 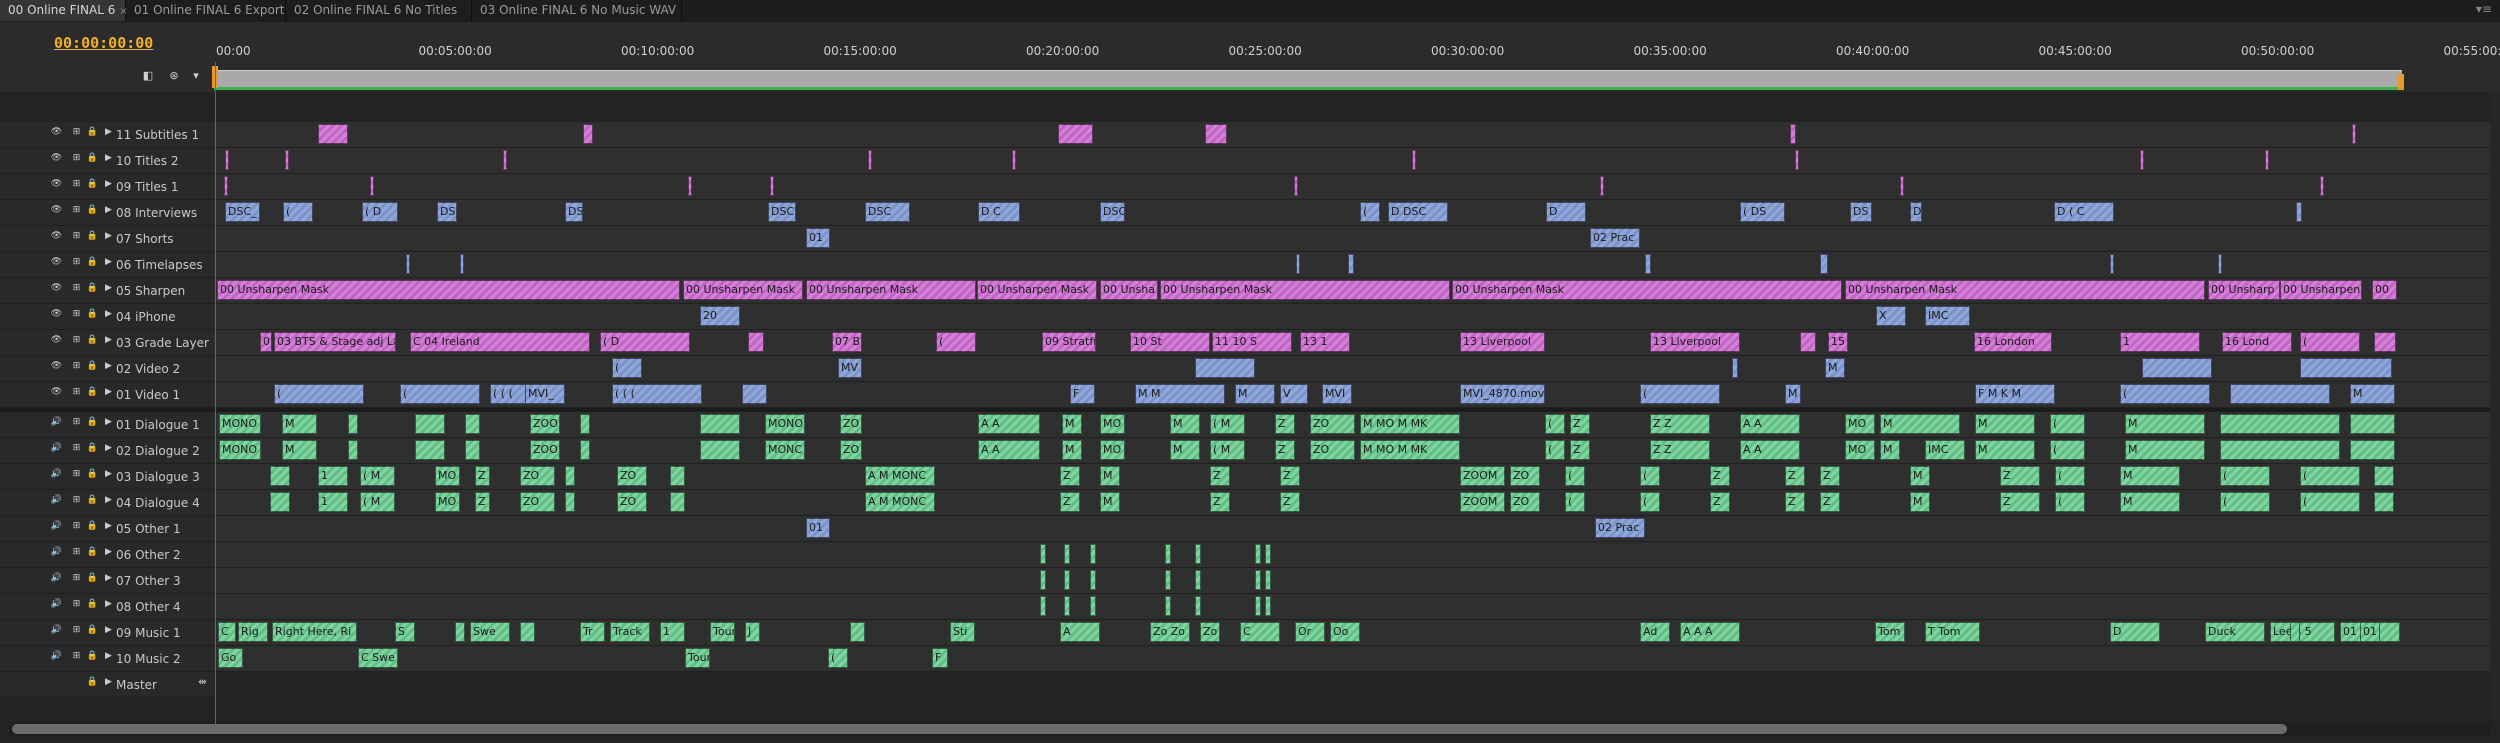 I want to click on timeline-clip: 11 10 S, so click(x=1252, y=342).